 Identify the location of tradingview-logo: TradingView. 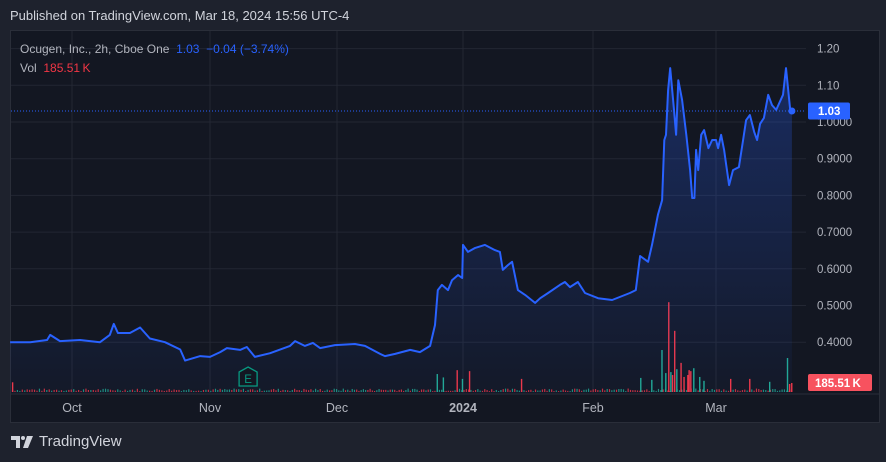
(66, 441).